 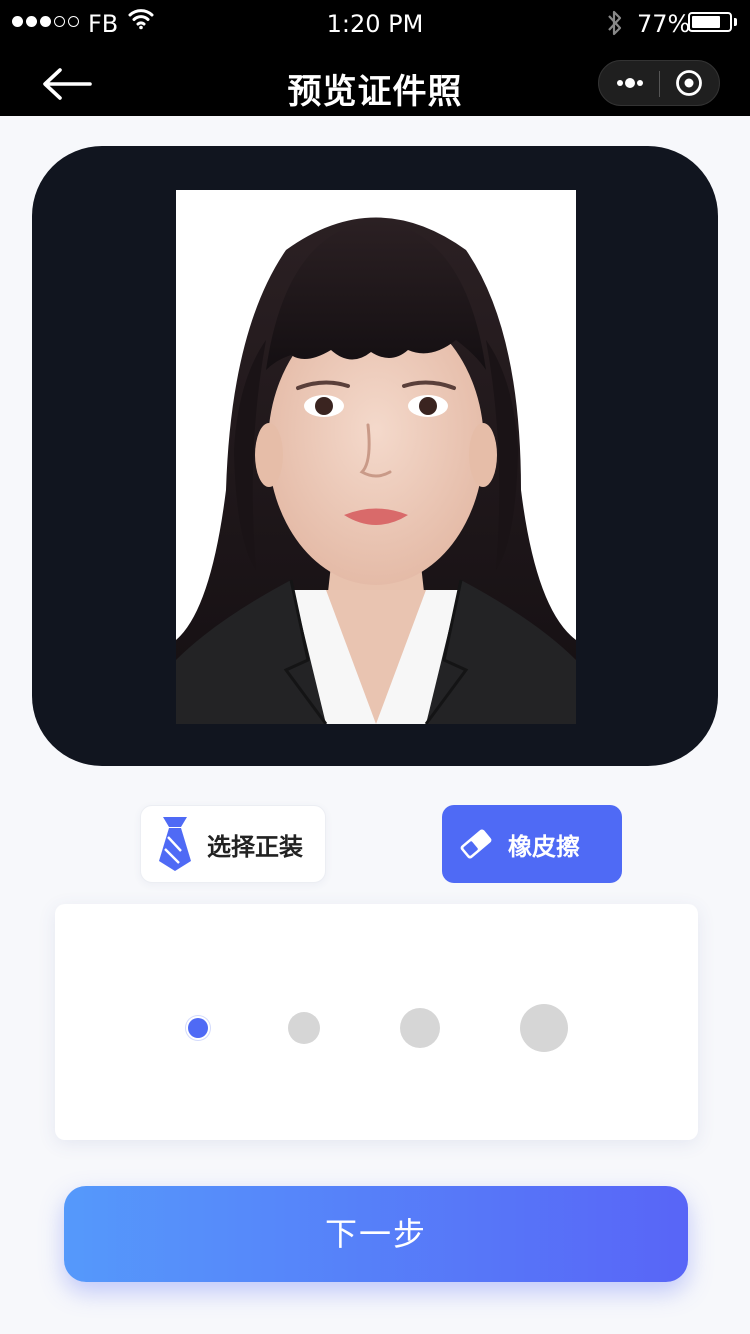 What do you see at coordinates (376, 1234) in the screenshot?
I see `next-step-button: 下一步` at bounding box center [376, 1234].